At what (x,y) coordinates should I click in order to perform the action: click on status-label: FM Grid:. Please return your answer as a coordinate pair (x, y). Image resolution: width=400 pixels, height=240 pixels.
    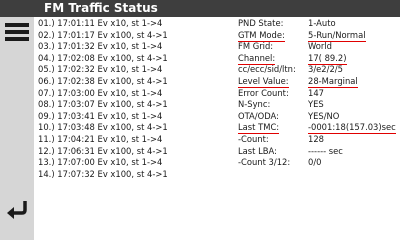
    Looking at the image, I should click on (256, 46).